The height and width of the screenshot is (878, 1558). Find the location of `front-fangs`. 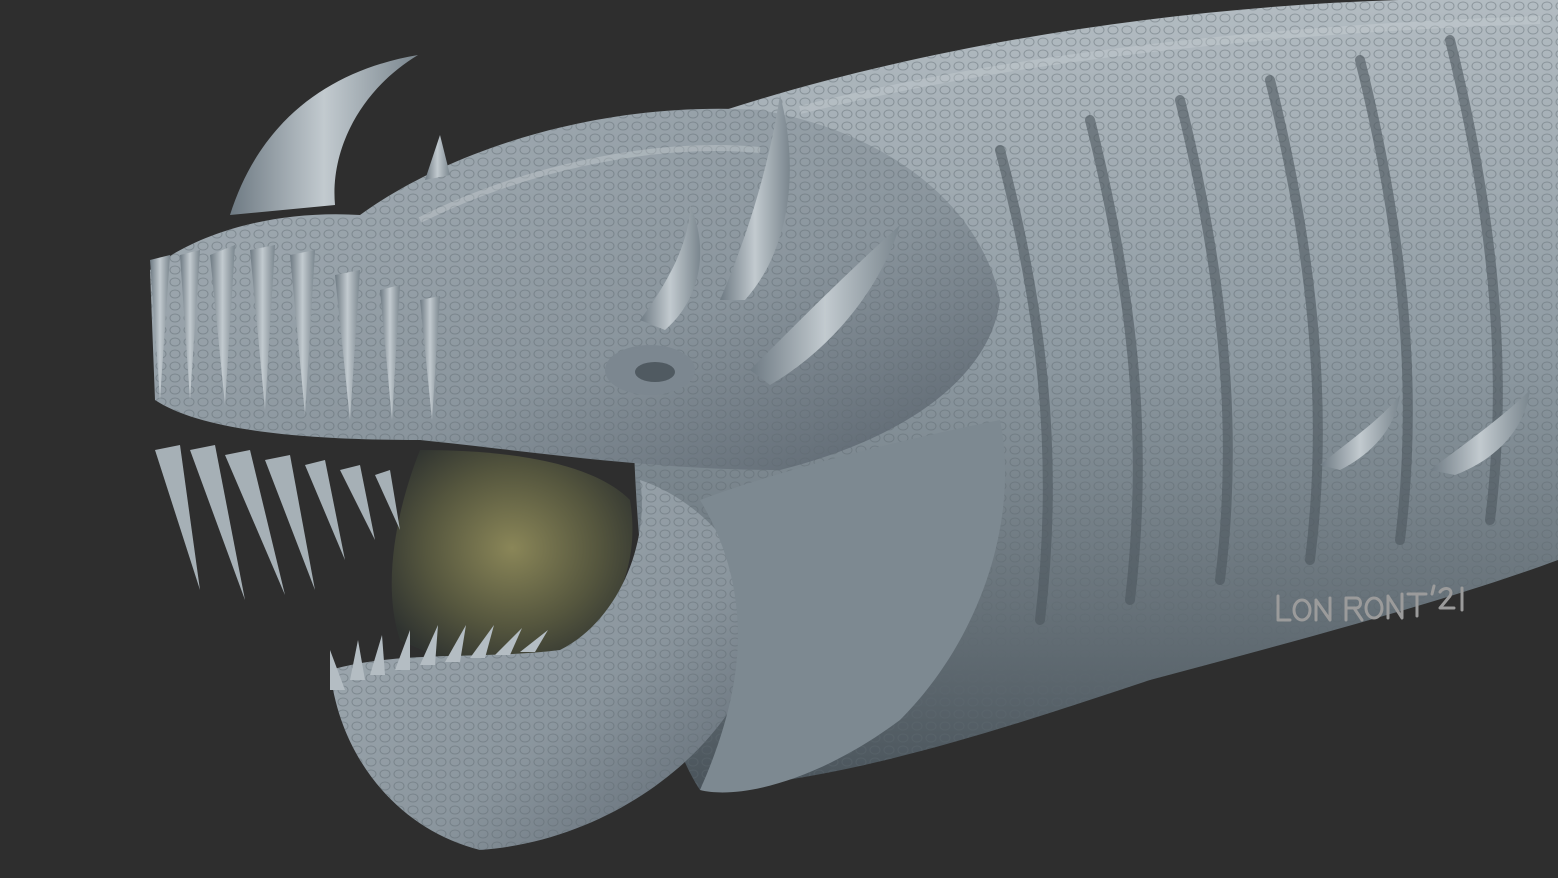

front-fangs is located at coordinates (277, 522).